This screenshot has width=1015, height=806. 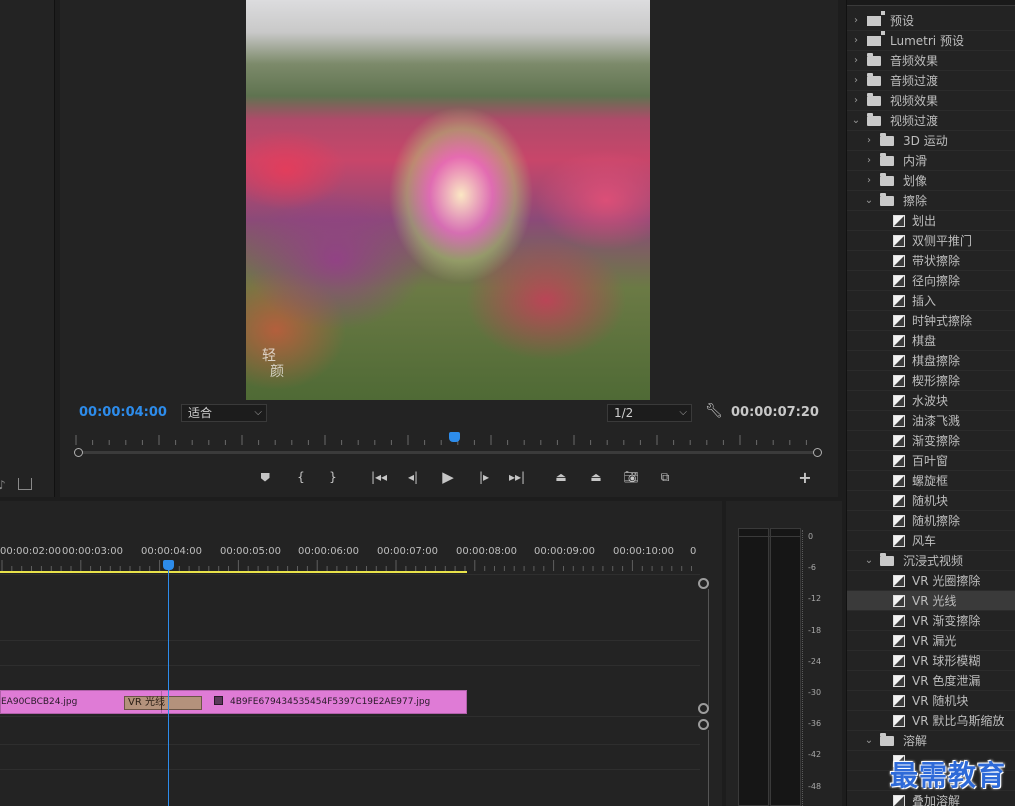 I want to click on effects-item-label: 棋盘擦除, so click(x=936, y=361).